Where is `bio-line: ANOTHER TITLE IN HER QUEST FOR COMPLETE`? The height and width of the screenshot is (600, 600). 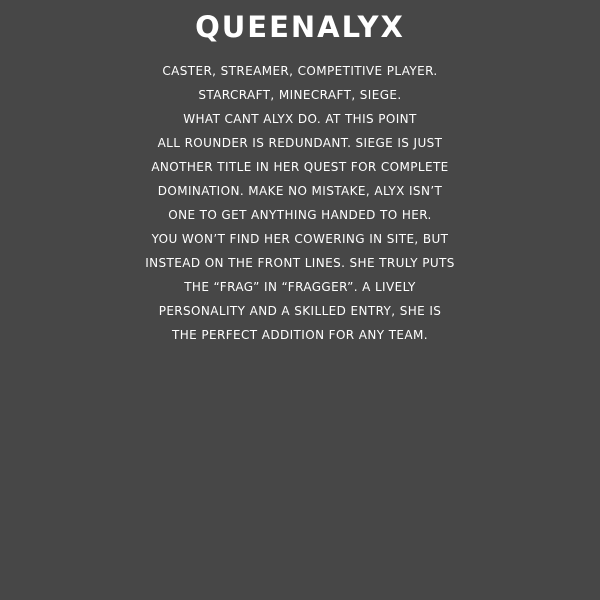
bio-line: ANOTHER TITLE IN HER QUEST FOR COMPLETE is located at coordinates (300, 167).